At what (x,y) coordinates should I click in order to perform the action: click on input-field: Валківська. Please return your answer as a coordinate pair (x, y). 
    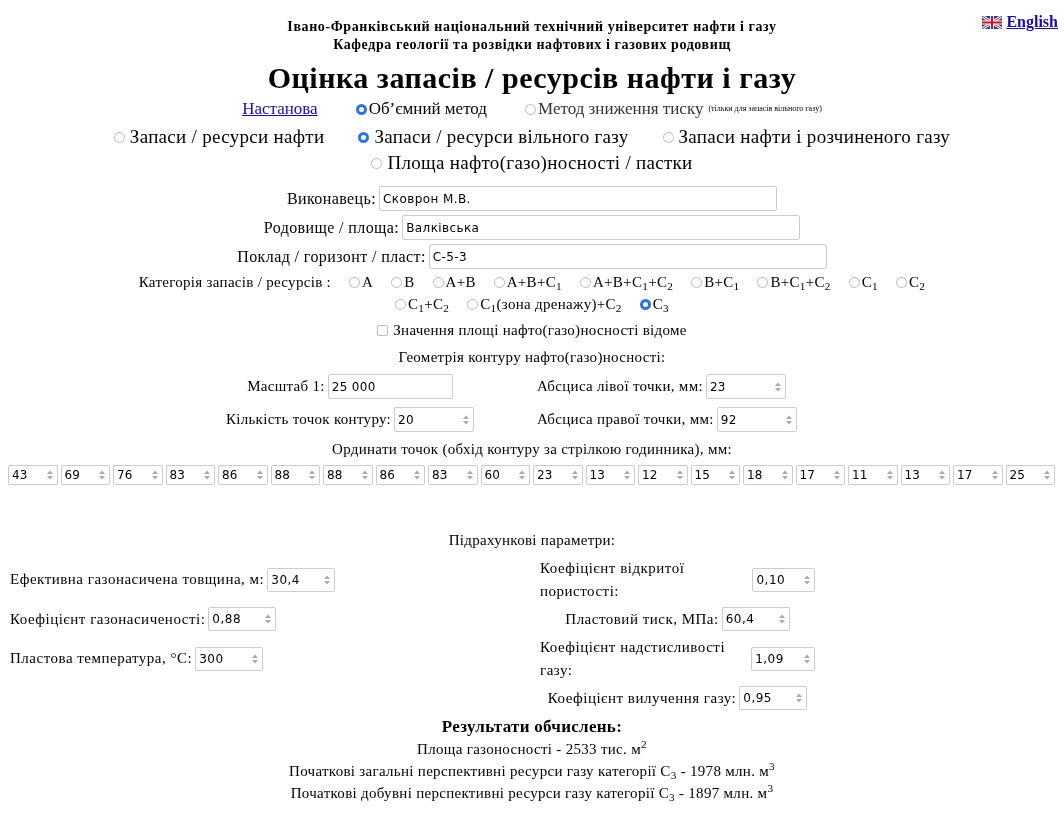
    Looking at the image, I should click on (601, 227).